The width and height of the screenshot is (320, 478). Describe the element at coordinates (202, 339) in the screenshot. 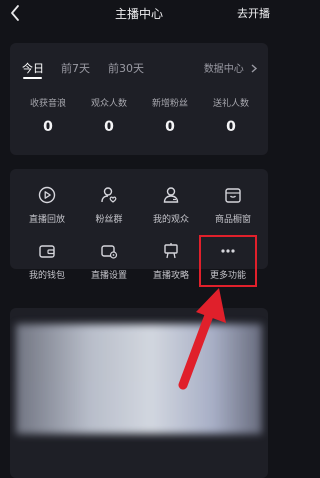

I see `annotation-arrow-icon` at that location.